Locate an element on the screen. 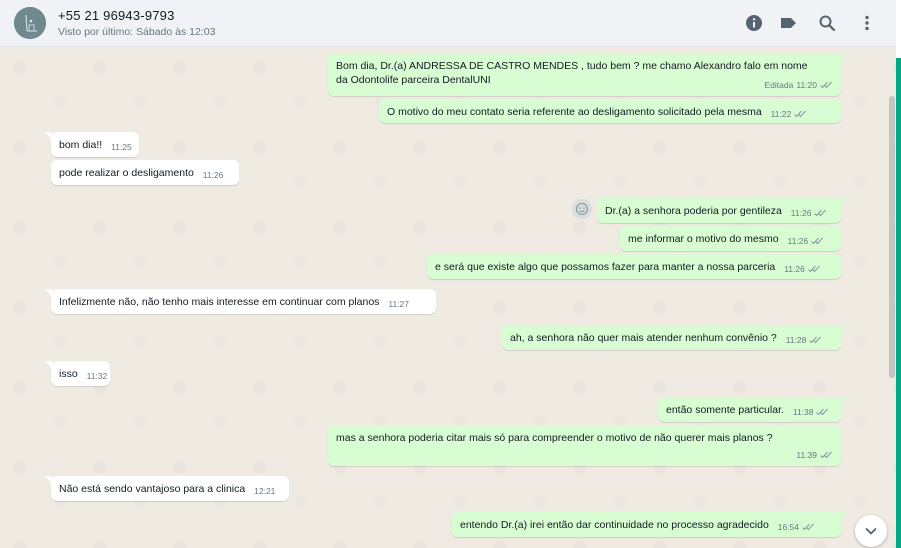 This screenshot has height=548, width=901. message-incoming: pode realizar o desligamento 11:26 is located at coordinates (145, 172).